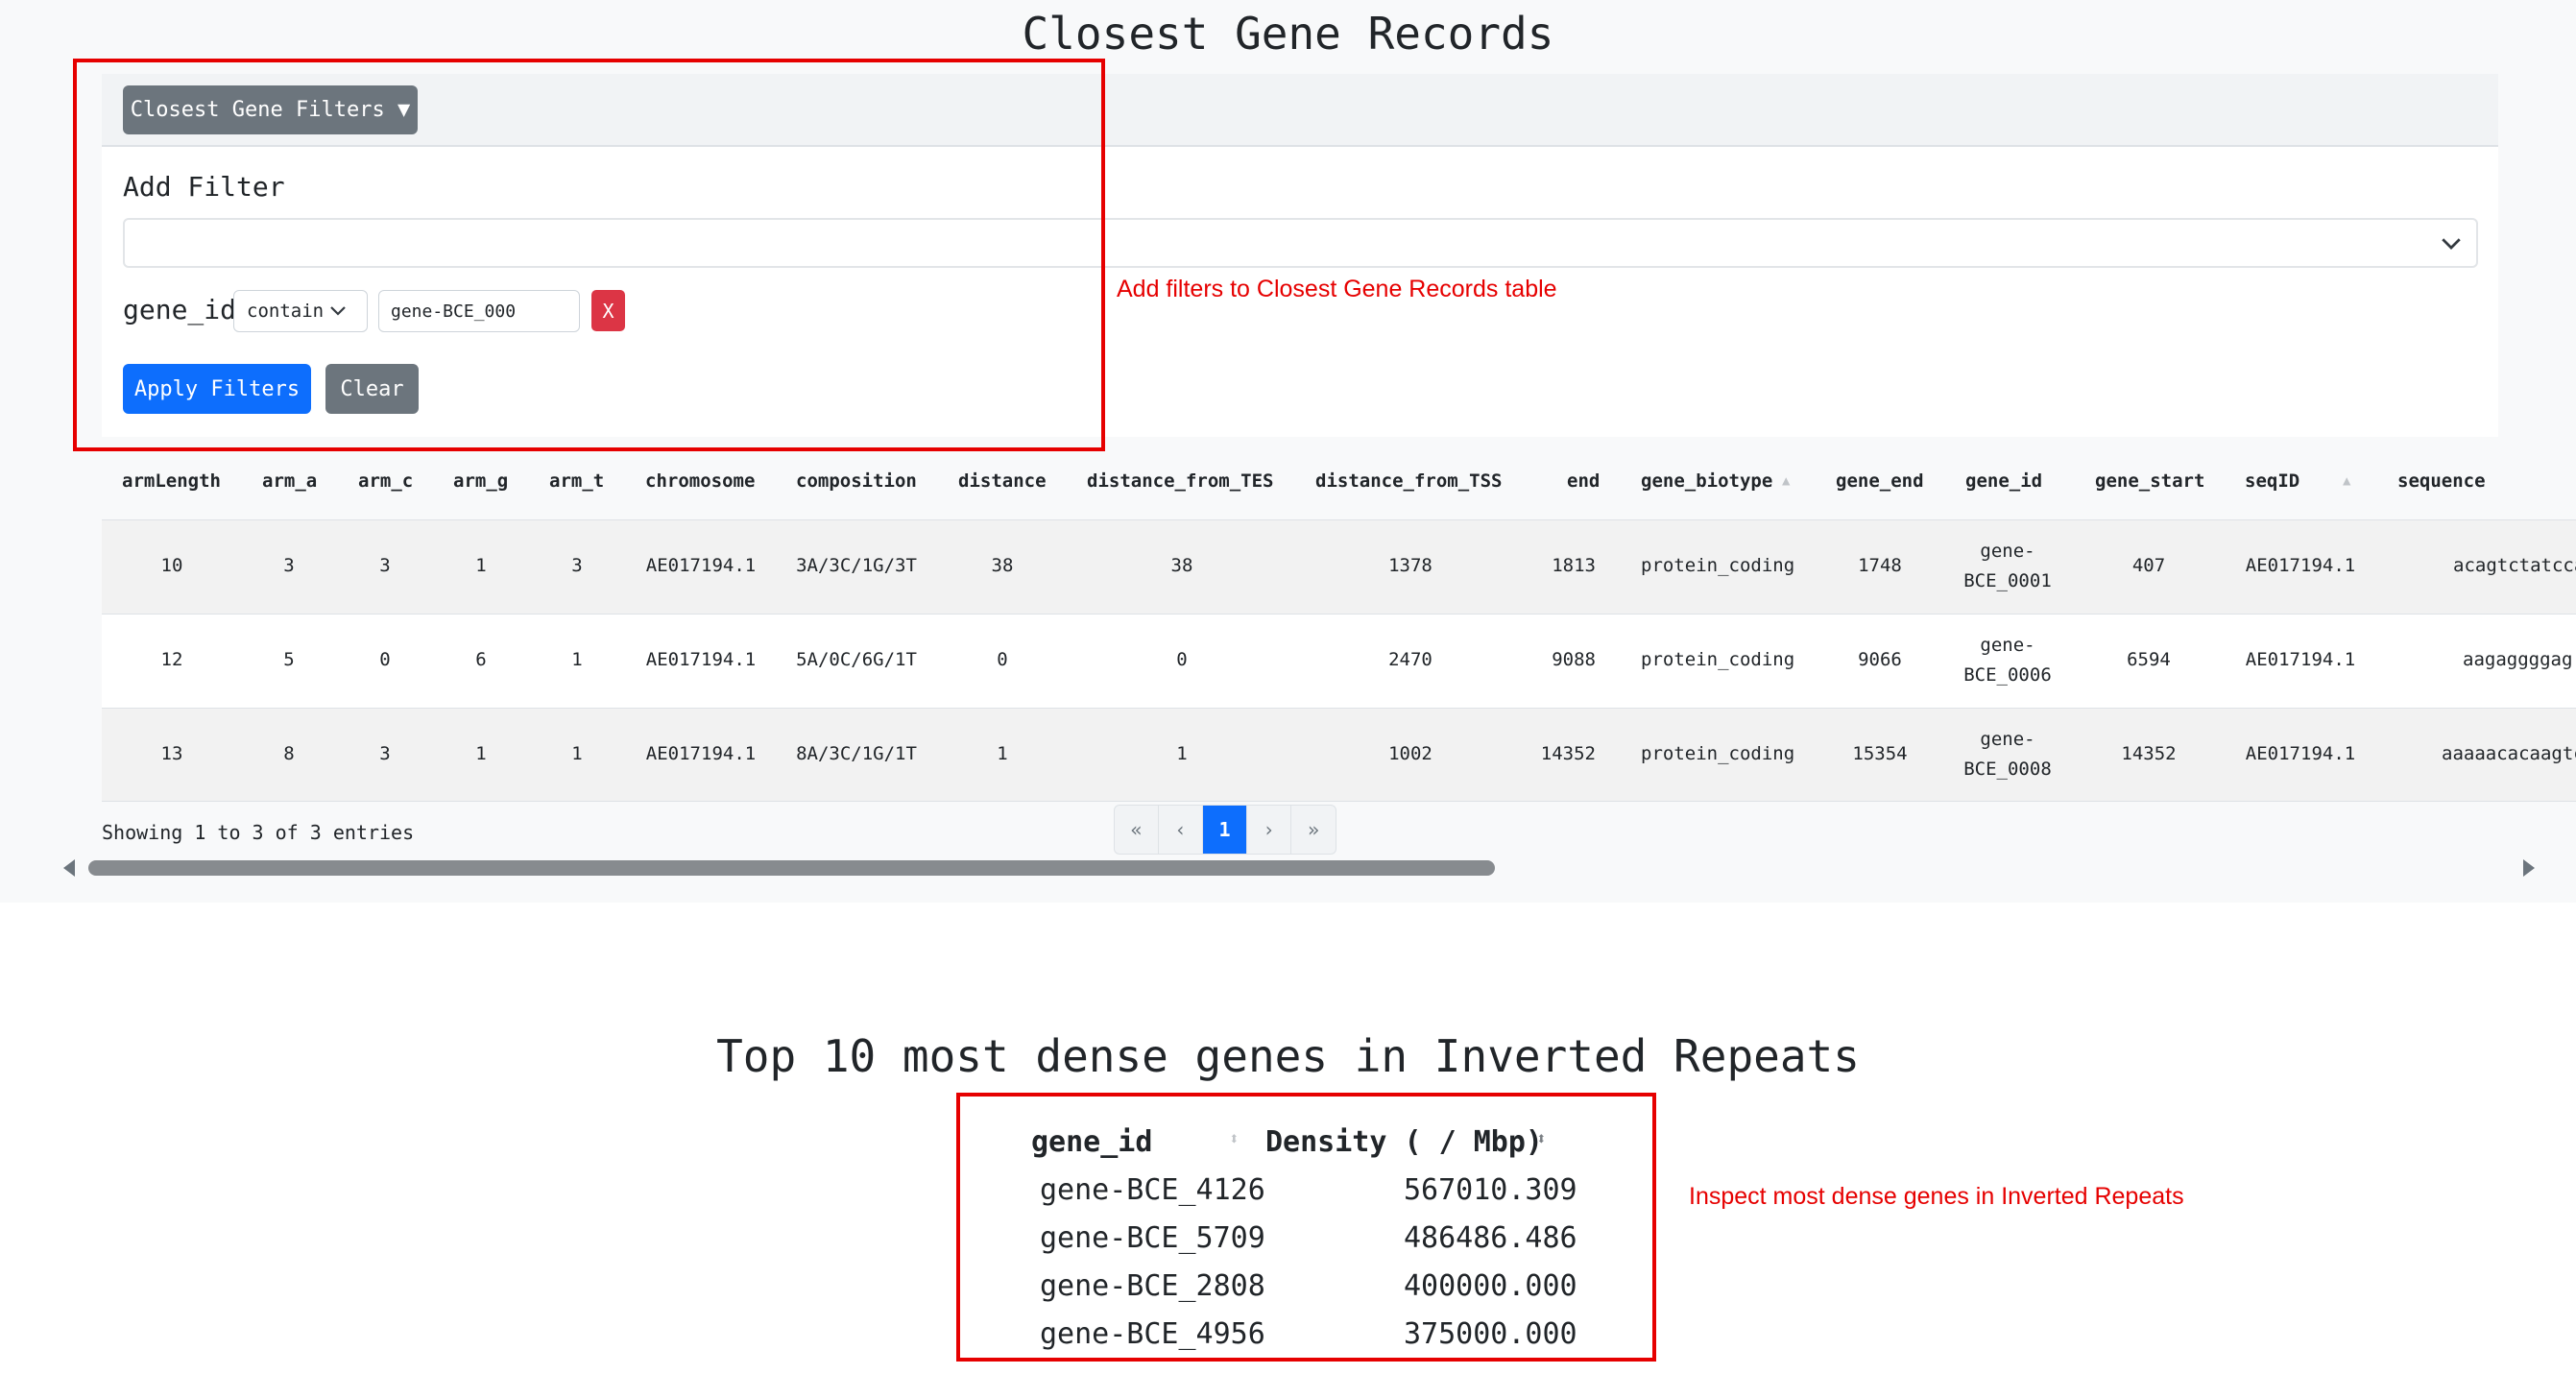  What do you see at coordinates (289, 481) in the screenshot?
I see `column-header: arm_a` at bounding box center [289, 481].